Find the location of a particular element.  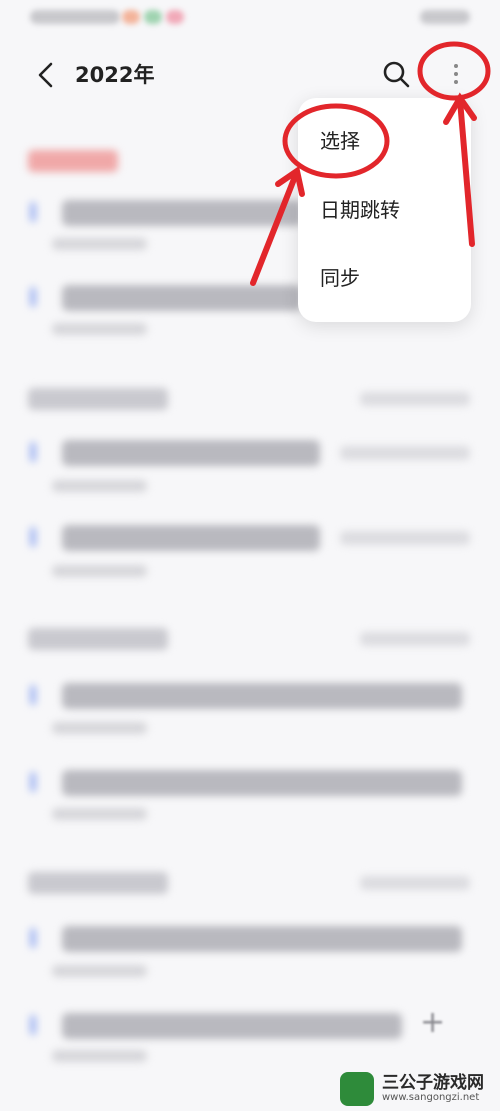

search-icon is located at coordinates (396, 74).